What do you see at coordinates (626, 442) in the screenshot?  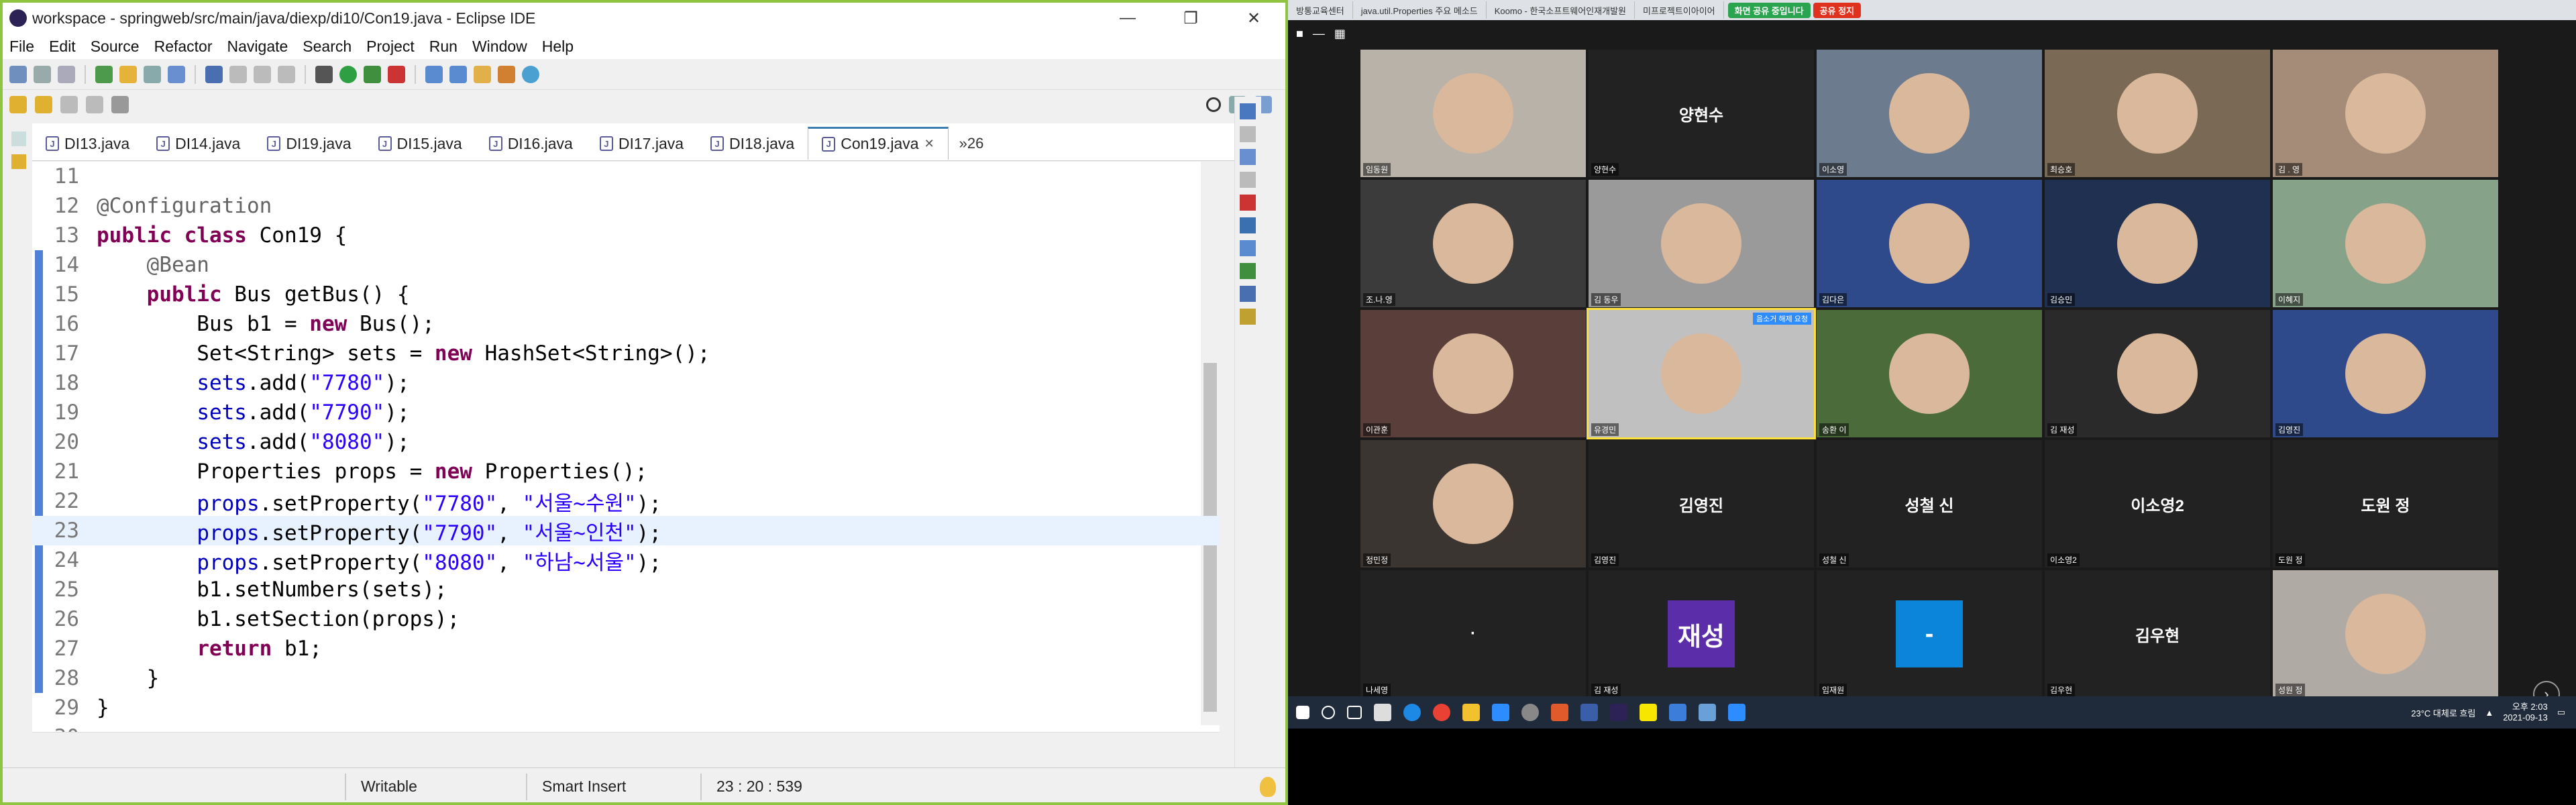 I see `code-line: 20 sets.add("8080");` at bounding box center [626, 442].